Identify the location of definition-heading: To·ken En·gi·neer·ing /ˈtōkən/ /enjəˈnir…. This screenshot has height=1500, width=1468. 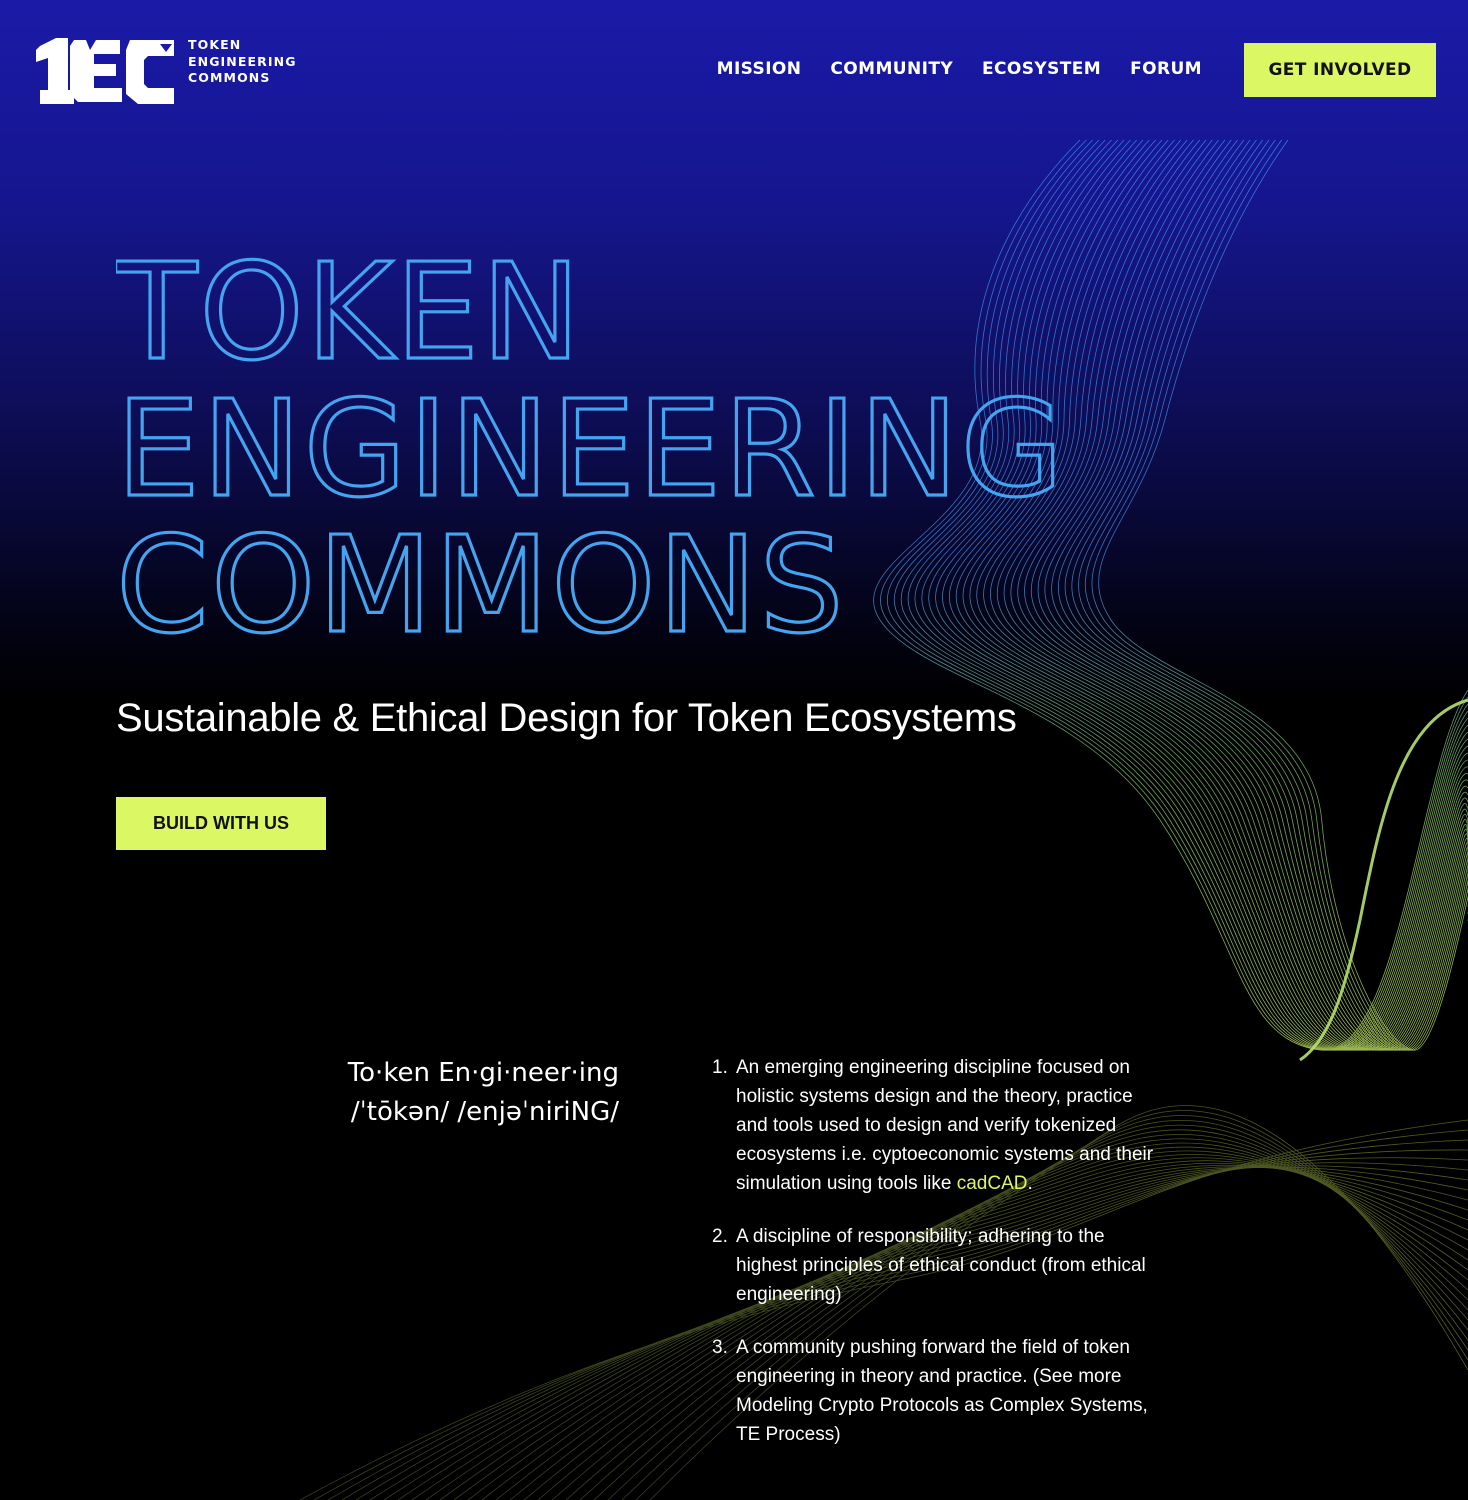
(483, 1093).